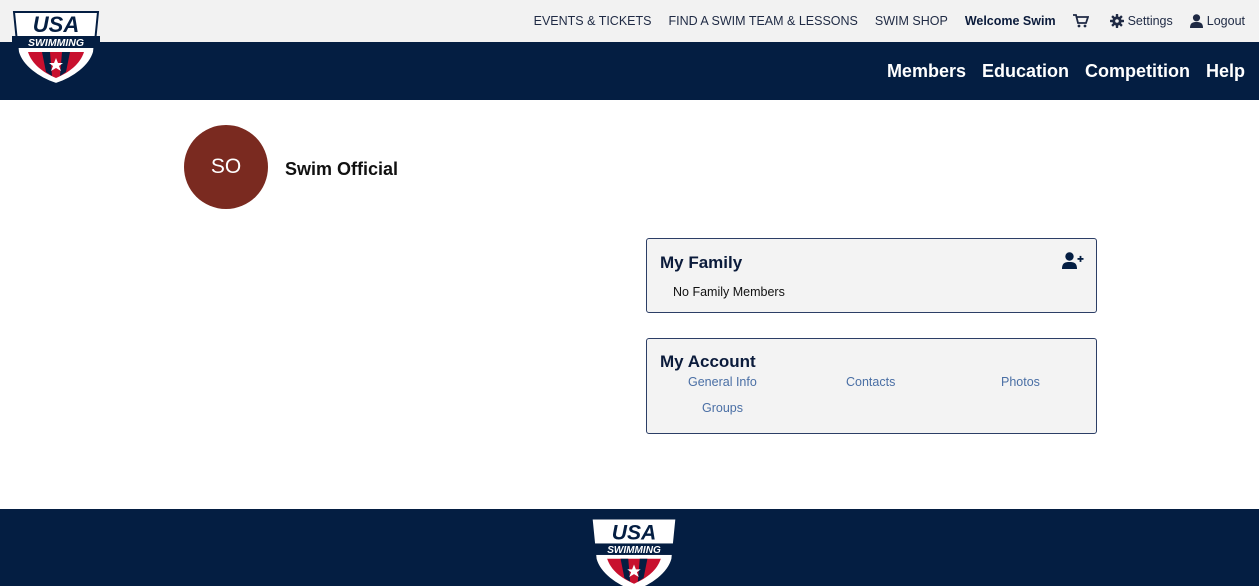  Describe the element at coordinates (870, 382) in the screenshot. I see `contacts-link: Contacts` at that location.